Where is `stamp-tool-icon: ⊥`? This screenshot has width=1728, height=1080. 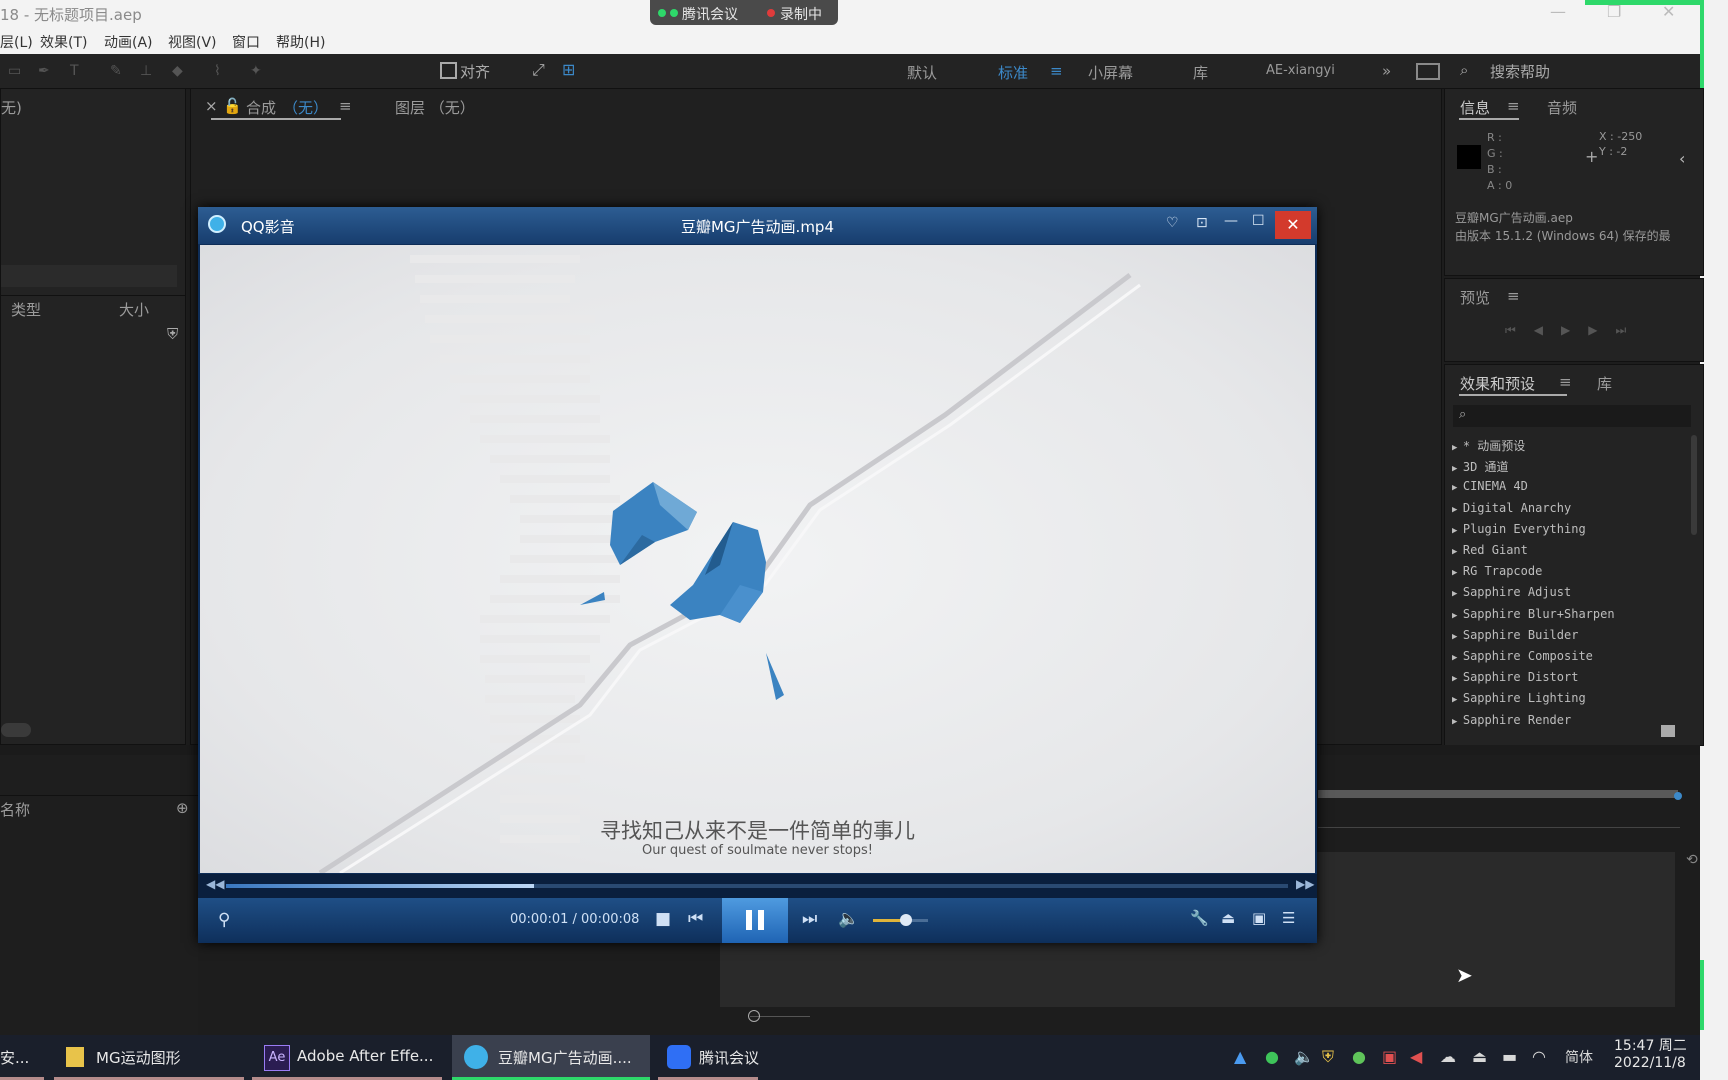
stamp-tool-icon: ⊥ is located at coordinates (149, 71).